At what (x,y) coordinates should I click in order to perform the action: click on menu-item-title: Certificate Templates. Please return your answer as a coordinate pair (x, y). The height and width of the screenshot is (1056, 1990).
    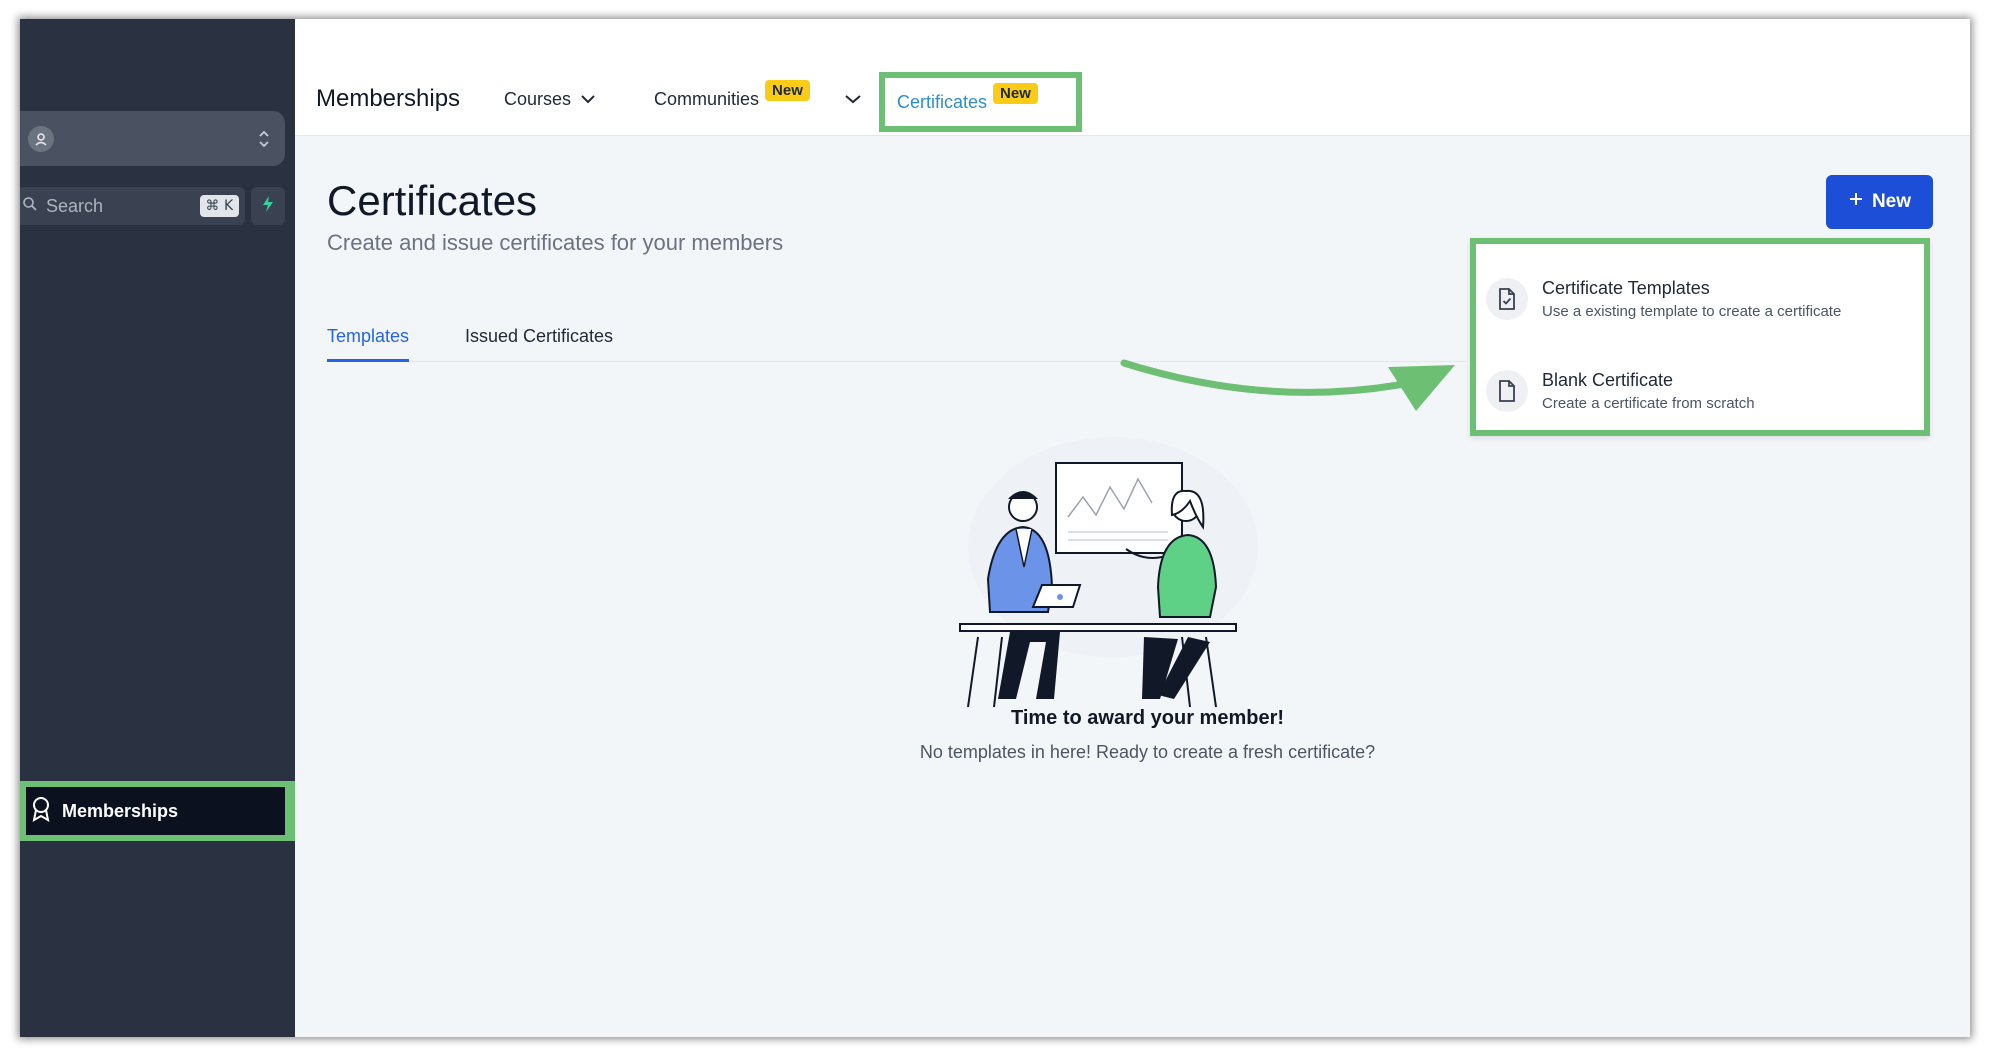
    Looking at the image, I should click on (1626, 288).